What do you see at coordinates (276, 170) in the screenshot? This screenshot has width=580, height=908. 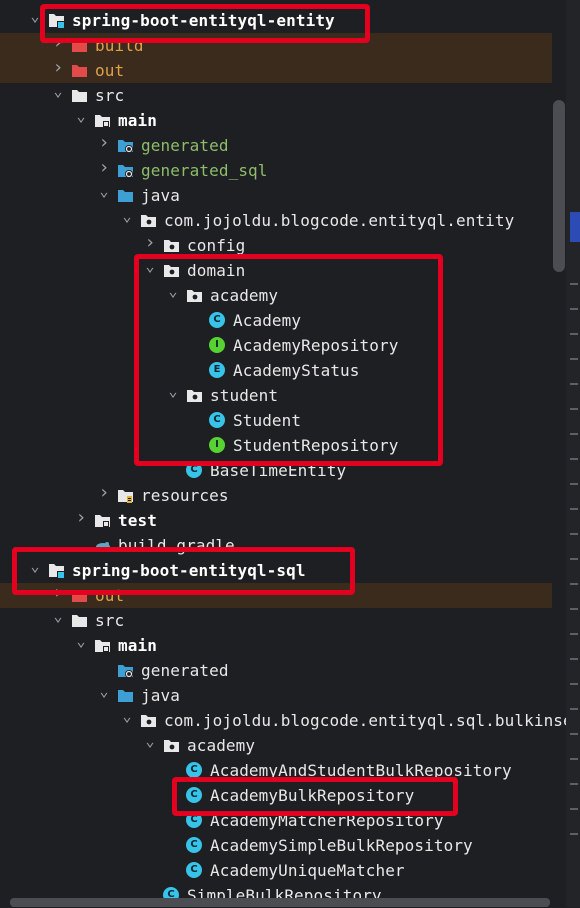 I see `tree-node-gensql: › generated_sql` at bounding box center [276, 170].